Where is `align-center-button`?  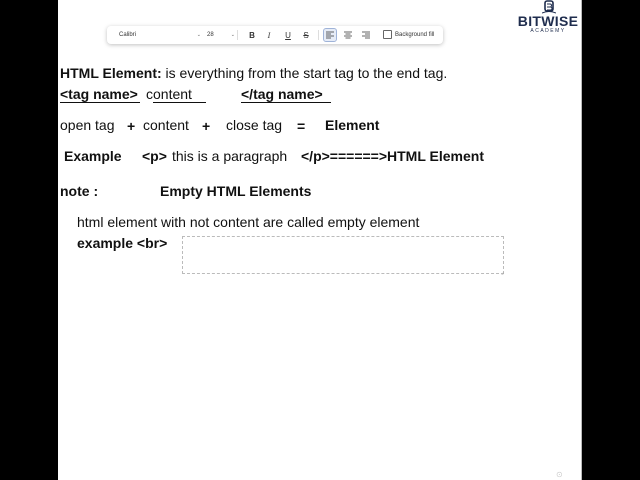
align-center-button is located at coordinates (348, 35).